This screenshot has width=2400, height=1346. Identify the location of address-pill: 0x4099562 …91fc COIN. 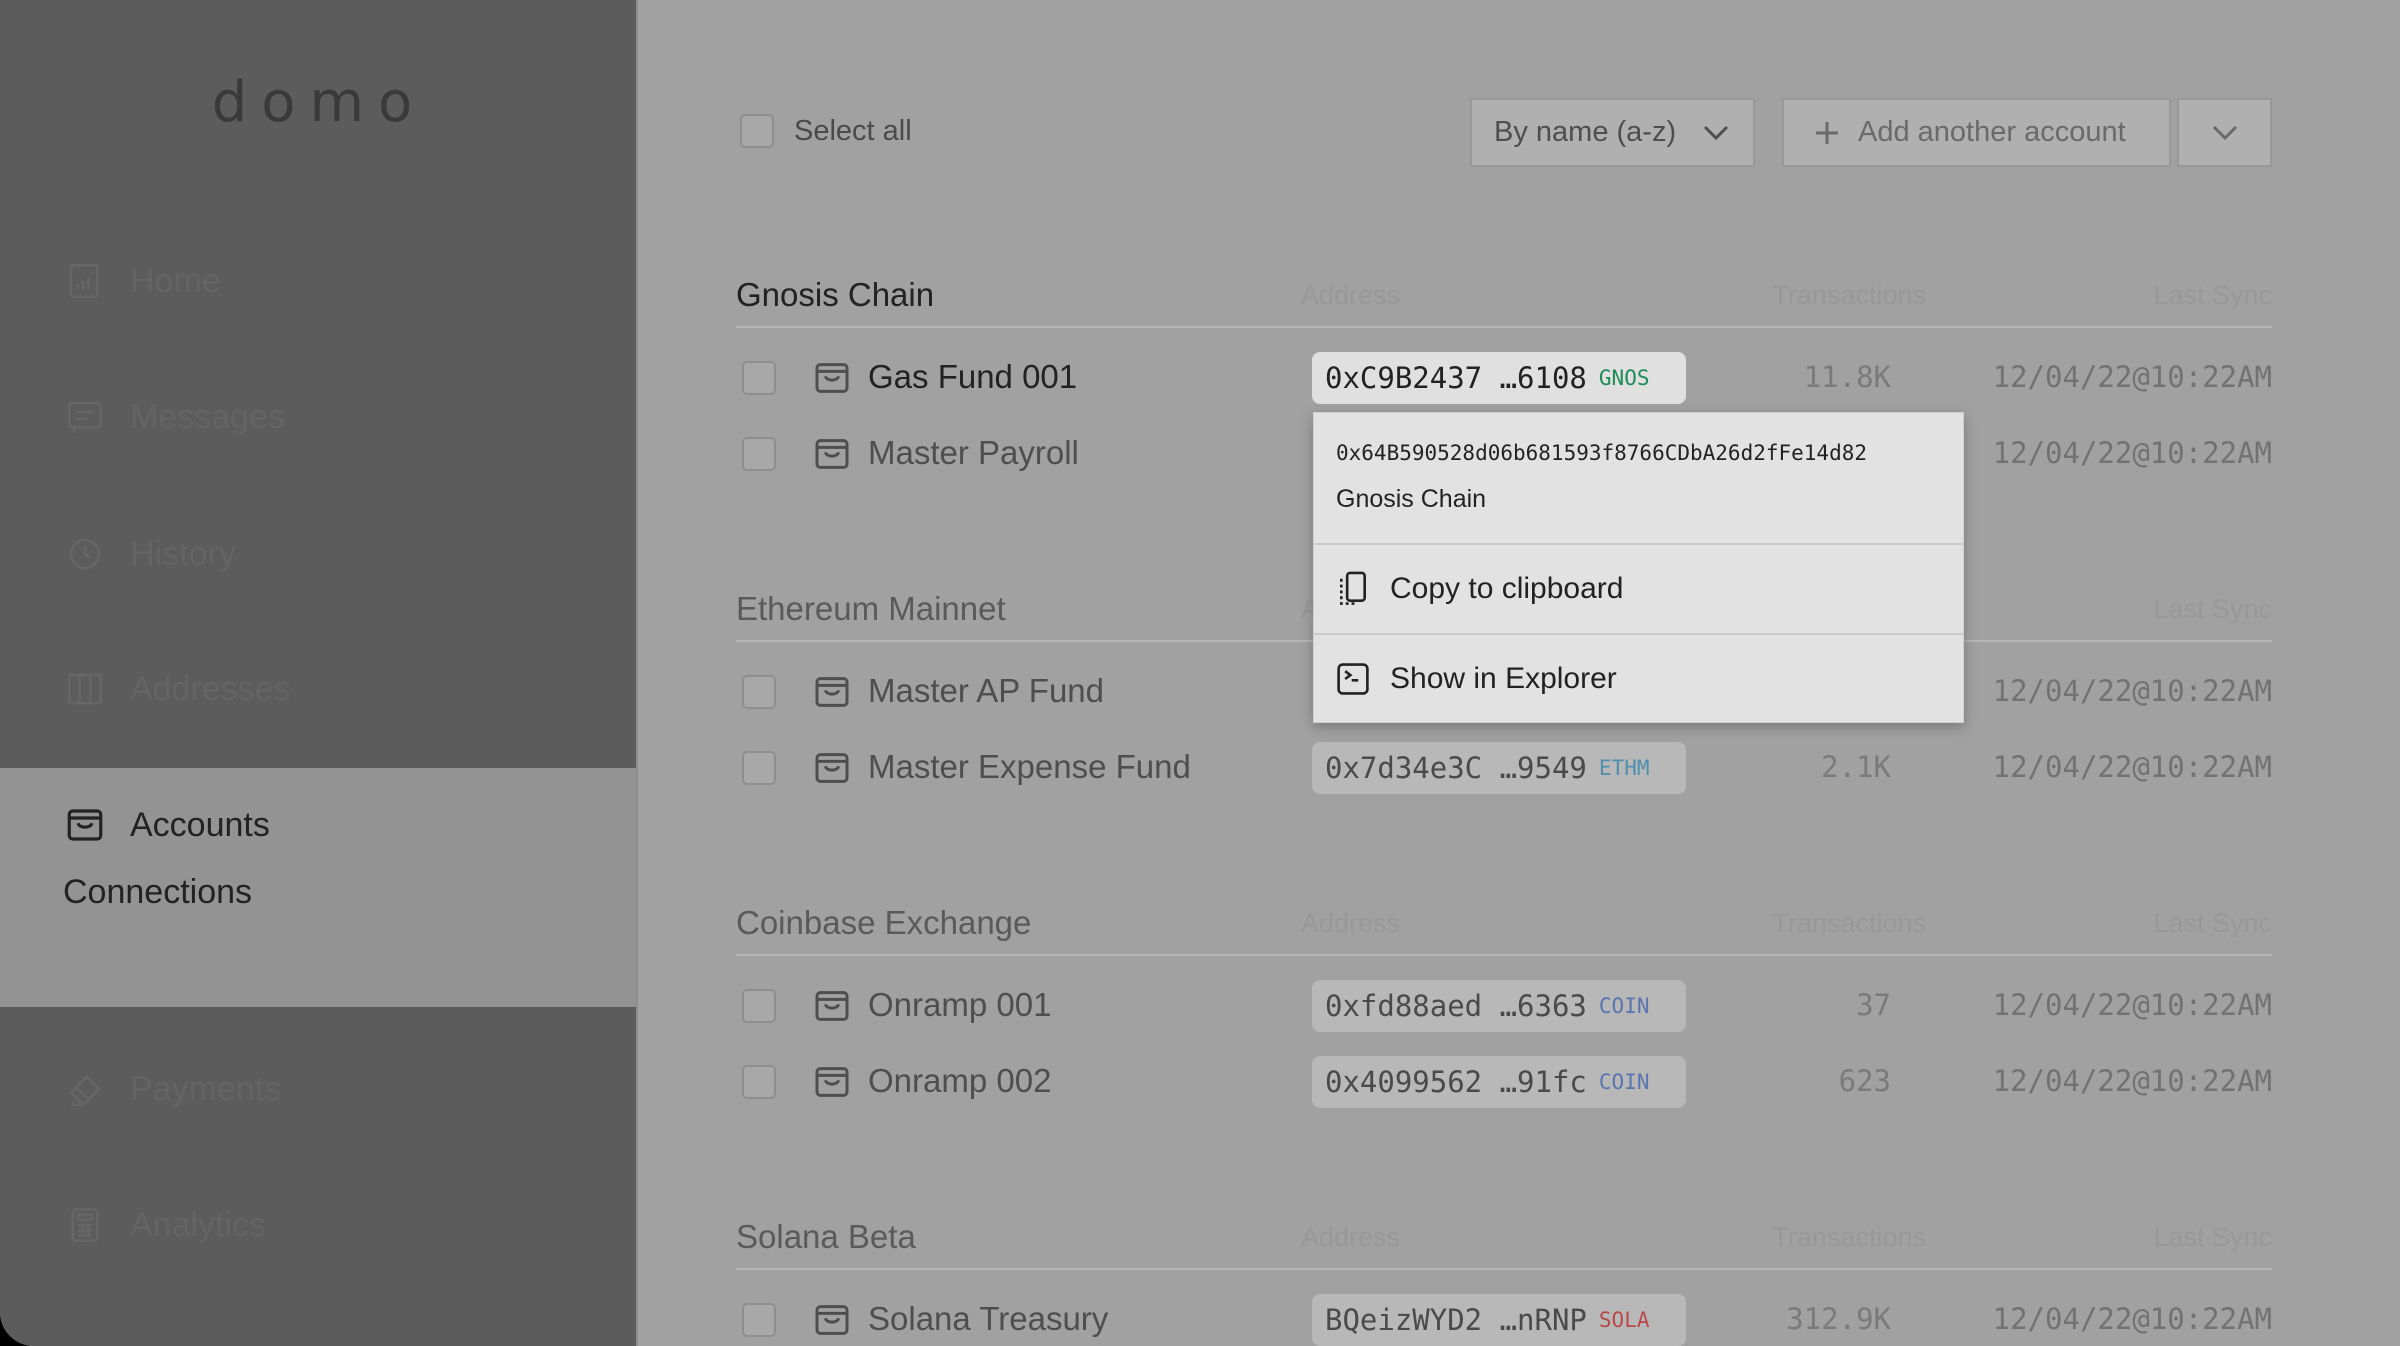
(1499, 1082).